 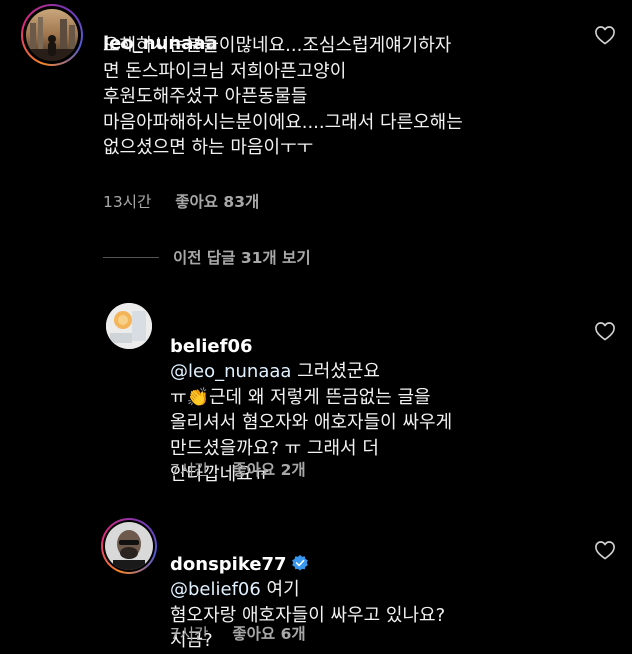 What do you see at coordinates (127, 202) in the screenshot?
I see `comment-time: 13시간` at bounding box center [127, 202].